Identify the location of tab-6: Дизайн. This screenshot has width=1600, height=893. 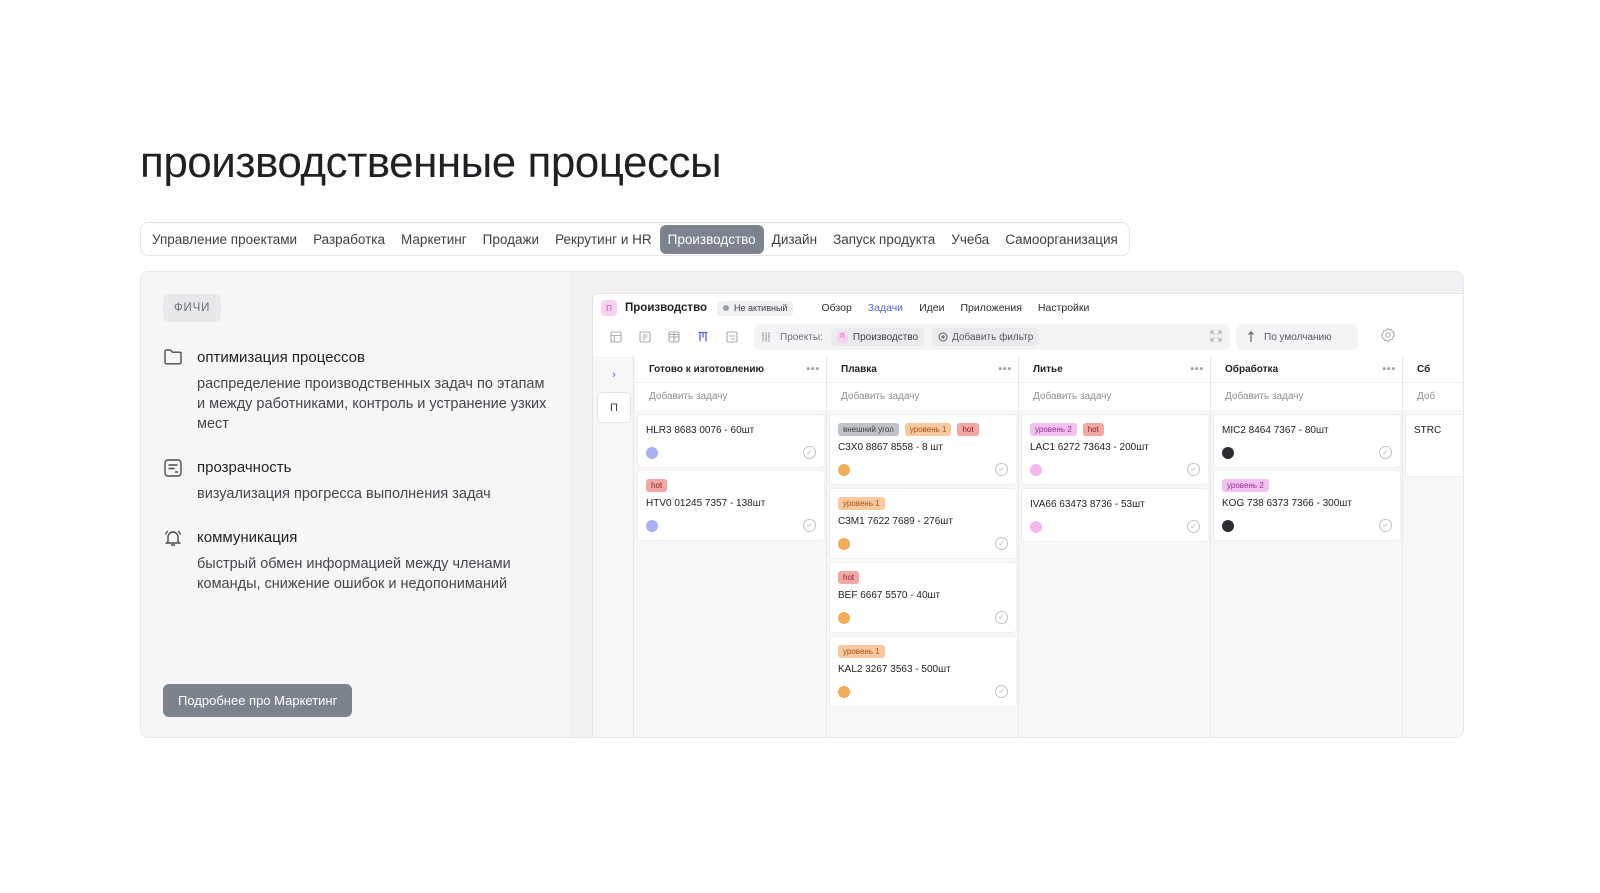
(794, 239).